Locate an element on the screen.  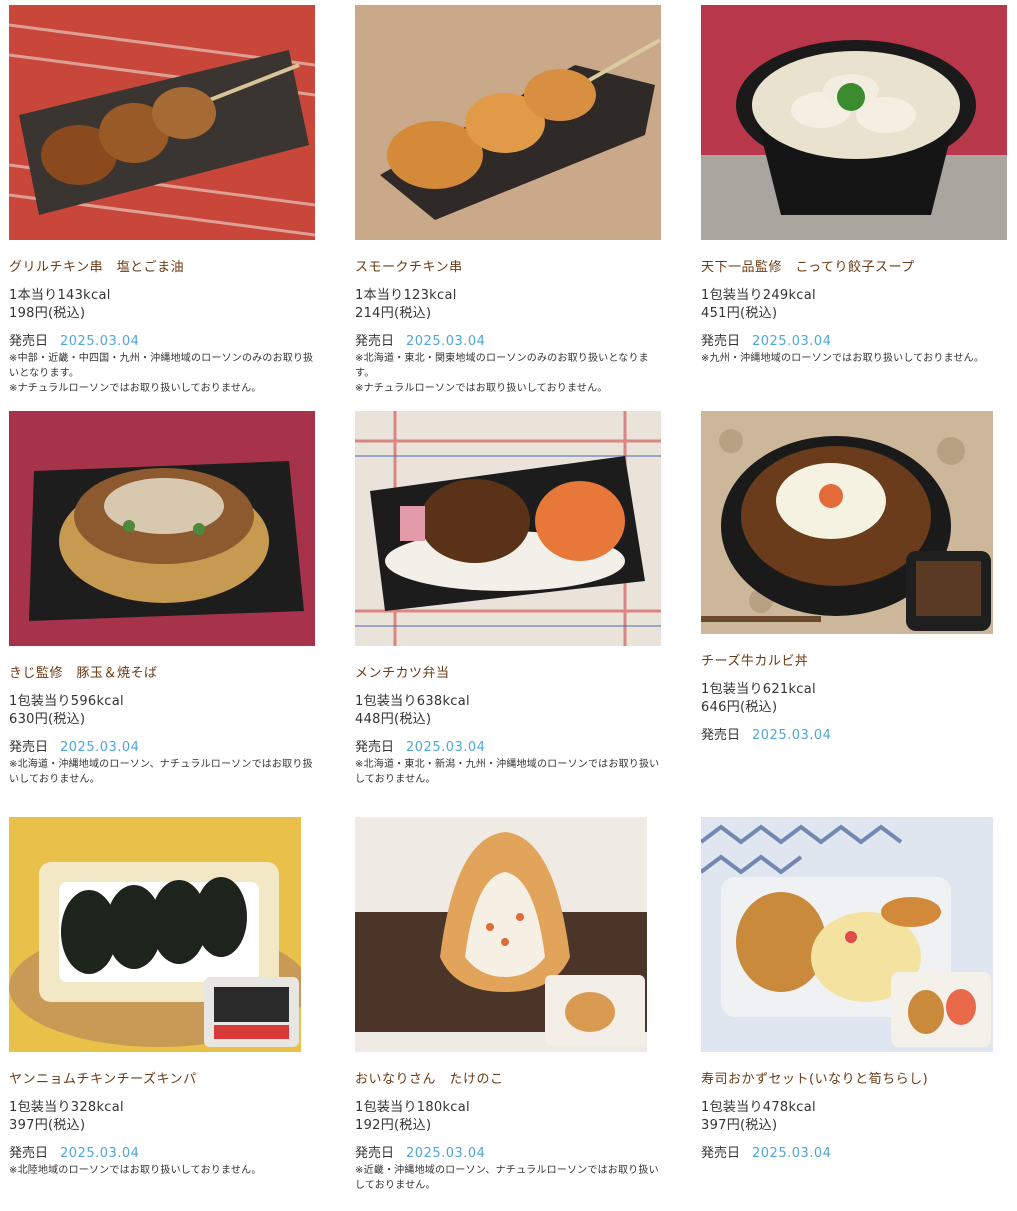
product-name: チーズ牛カルビ丼 is located at coordinates (854, 662).